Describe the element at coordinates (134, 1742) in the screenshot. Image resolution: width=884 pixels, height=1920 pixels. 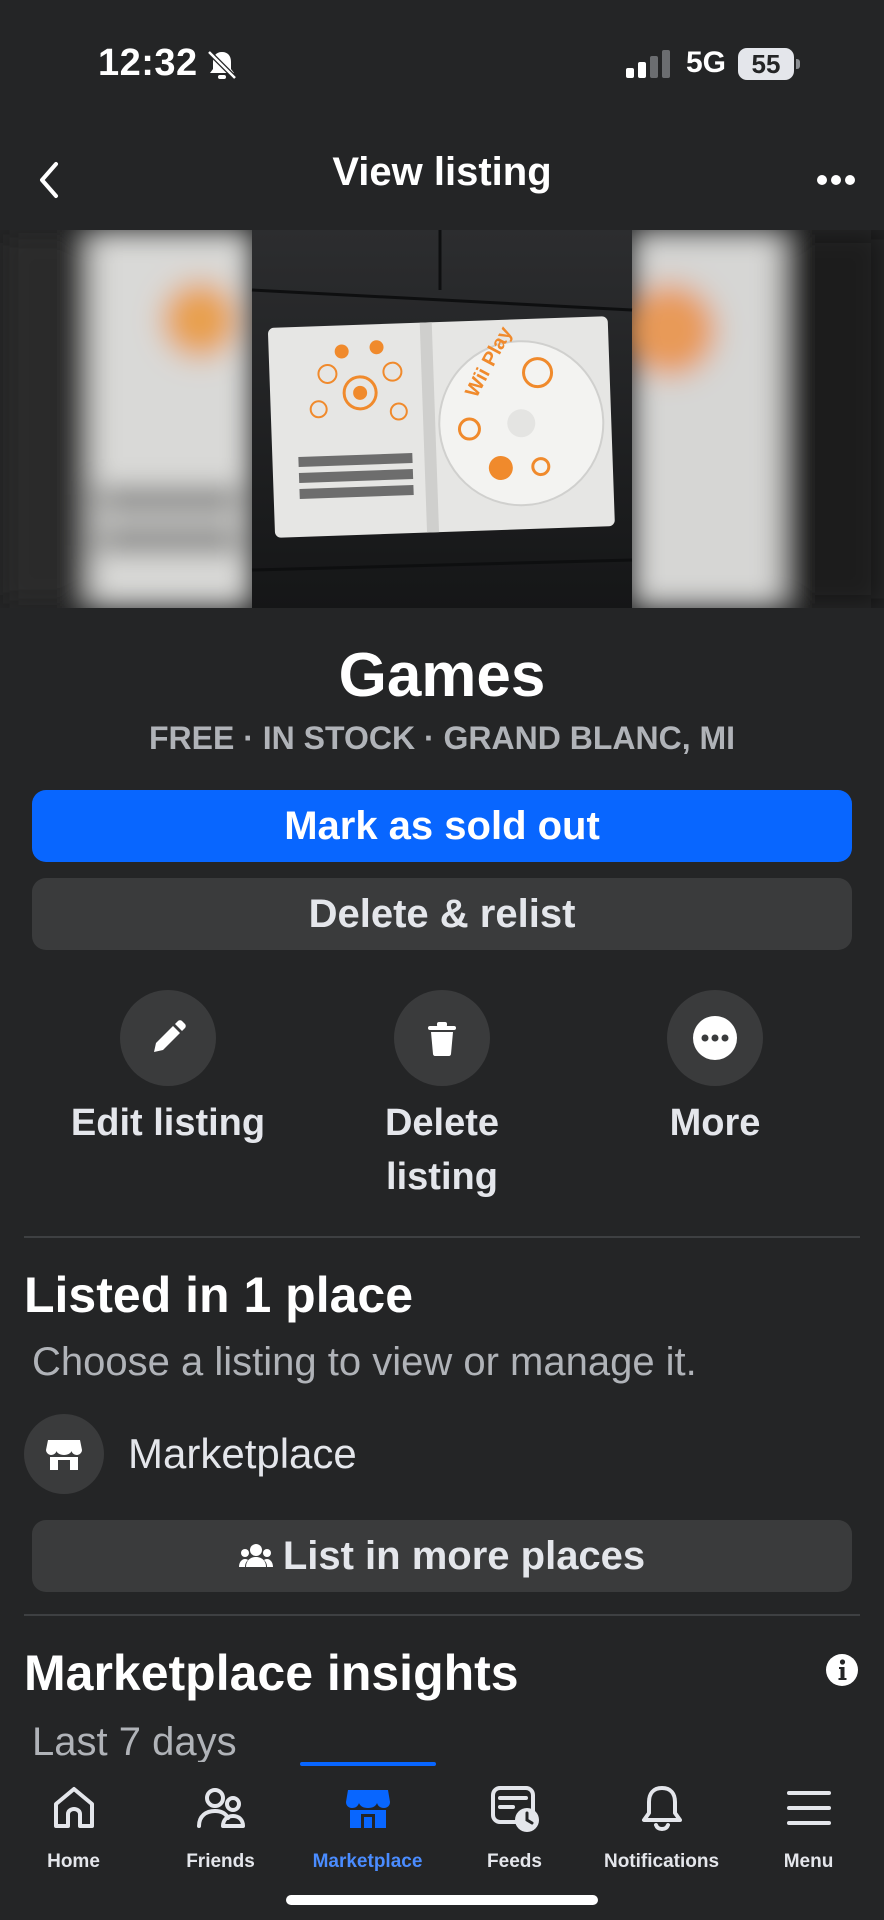
I see `insights-subtitle: Last 7 days` at that location.